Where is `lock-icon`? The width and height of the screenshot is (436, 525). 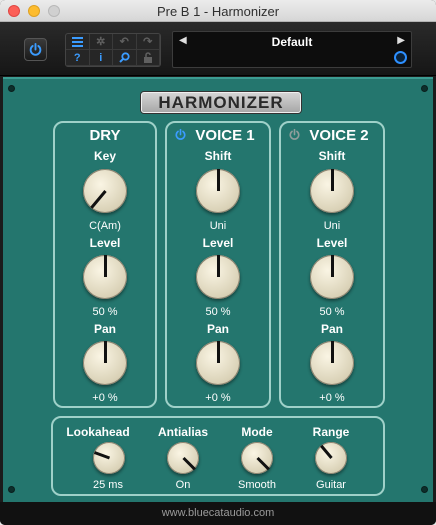 lock-icon is located at coordinates (147, 57).